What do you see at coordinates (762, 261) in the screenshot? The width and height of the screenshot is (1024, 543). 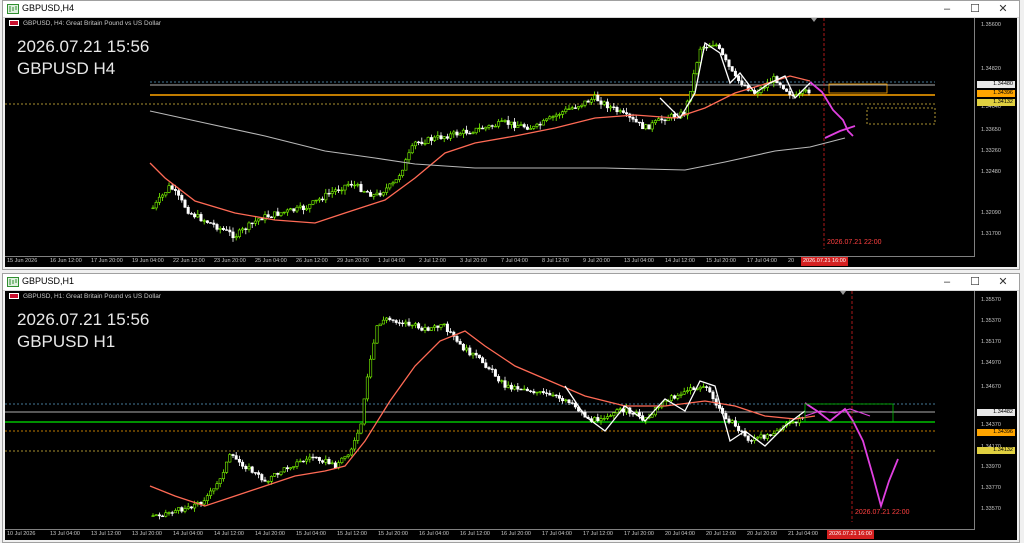 I see `time-label: 17 Jul 04:00` at bounding box center [762, 261].